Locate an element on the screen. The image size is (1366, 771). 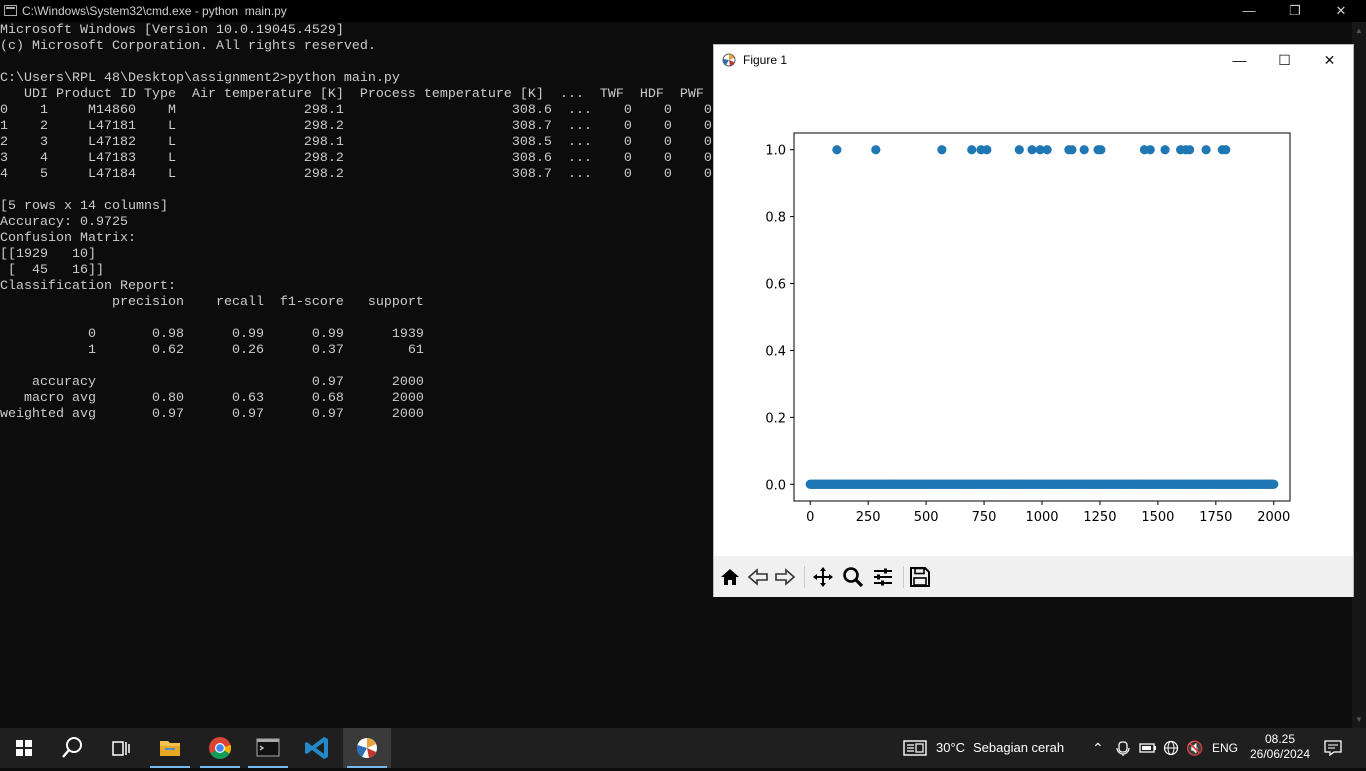
figure-title: Figure 1 is located at coordinates (765, 60).